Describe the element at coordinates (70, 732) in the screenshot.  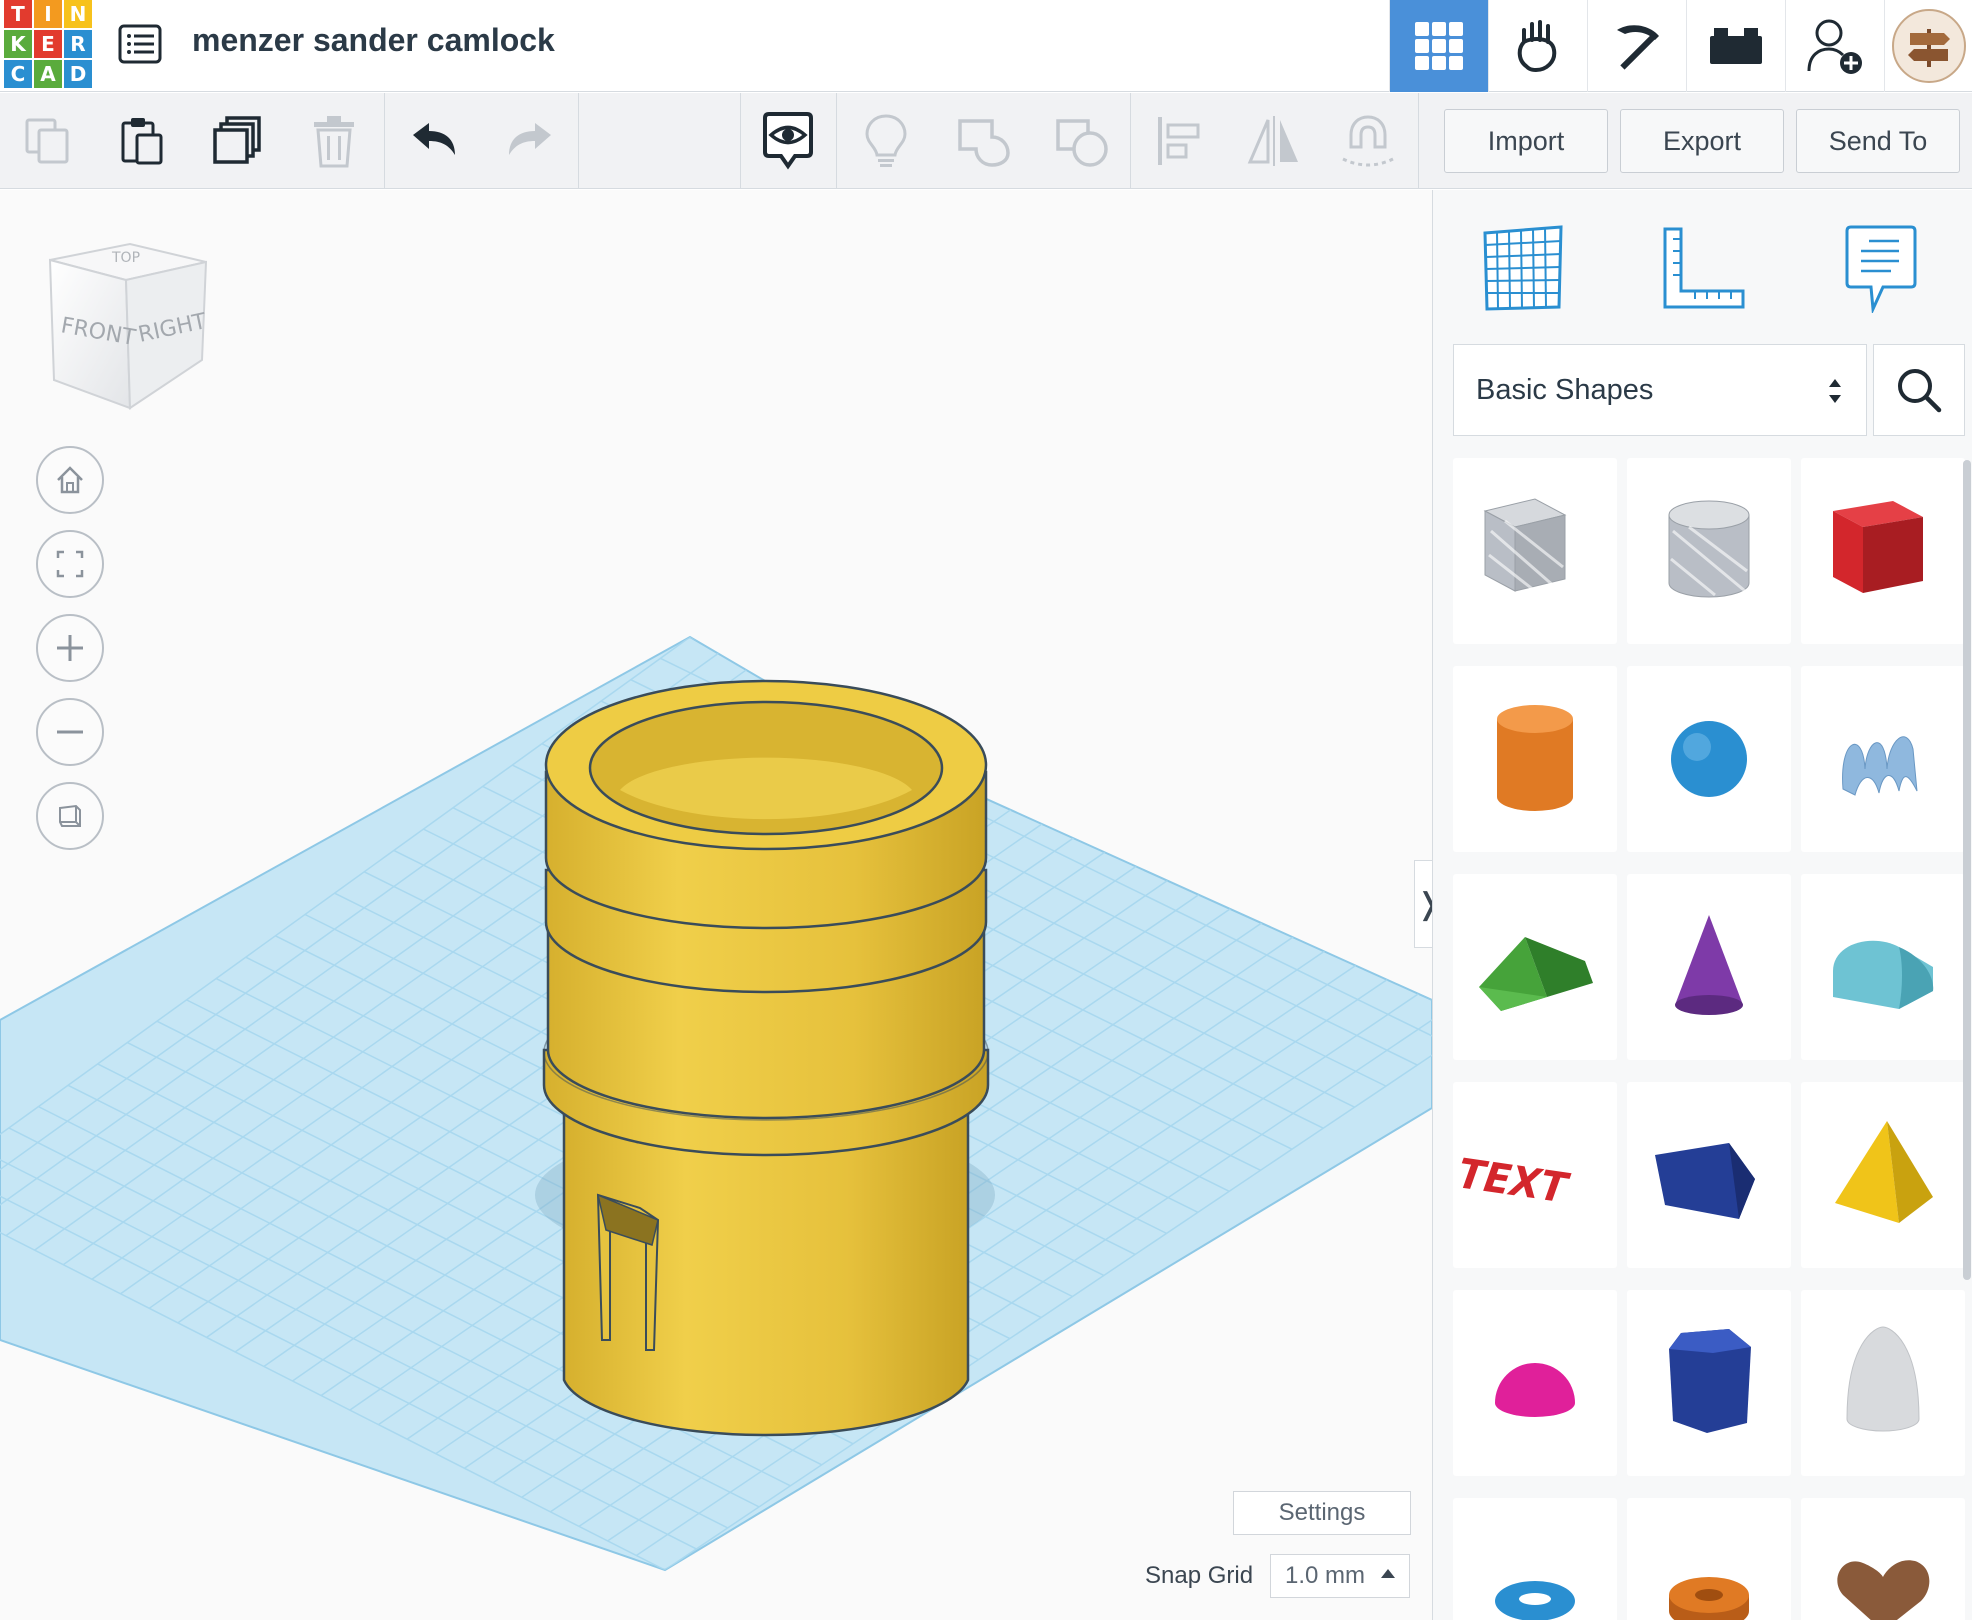
I see `zoom-out-button` at that location.